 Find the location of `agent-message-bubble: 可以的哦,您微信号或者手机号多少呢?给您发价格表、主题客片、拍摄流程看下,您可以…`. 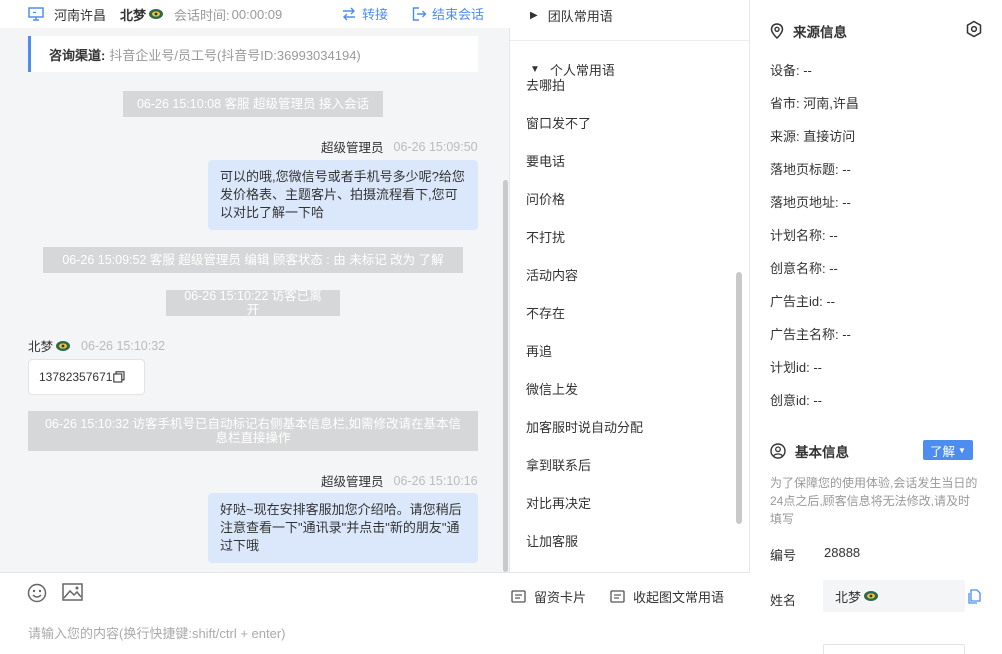

agent-message-bubble: 可以的哦,您微信号或者手机号多少呢?给您发价格表、主题客片、拍摄流程看下,您可以… is located at coordinates (343, 195).